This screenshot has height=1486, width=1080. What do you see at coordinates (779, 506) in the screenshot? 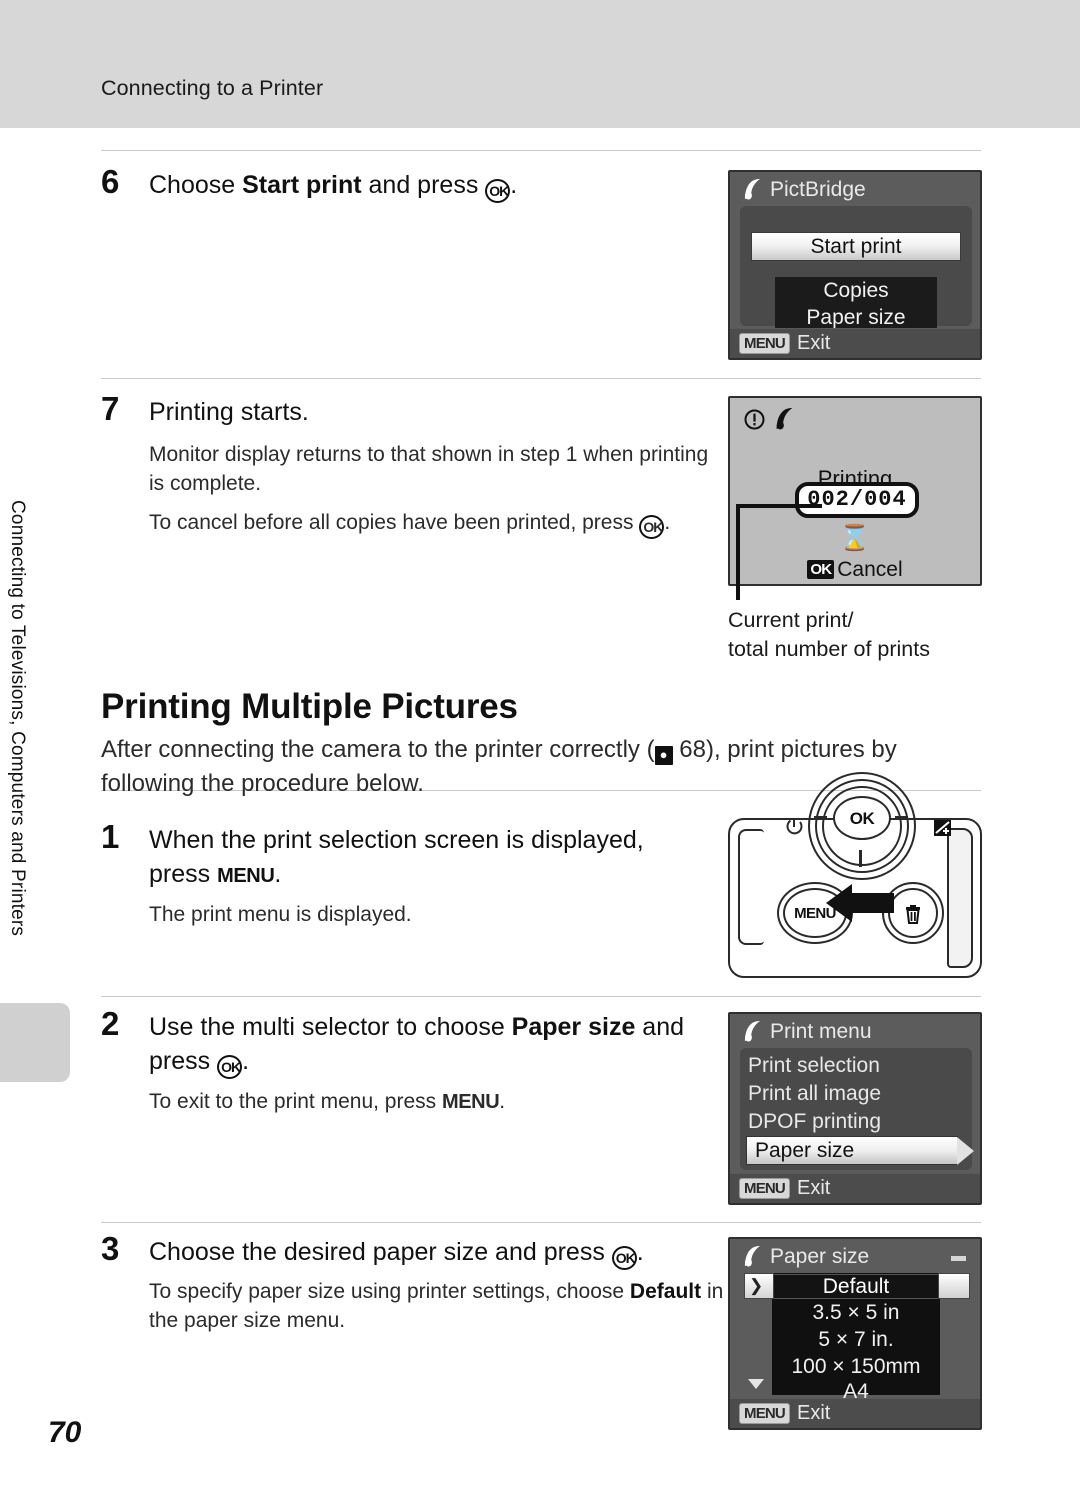
I see `callout-horizontal-line` at bounding box center [779, 506].